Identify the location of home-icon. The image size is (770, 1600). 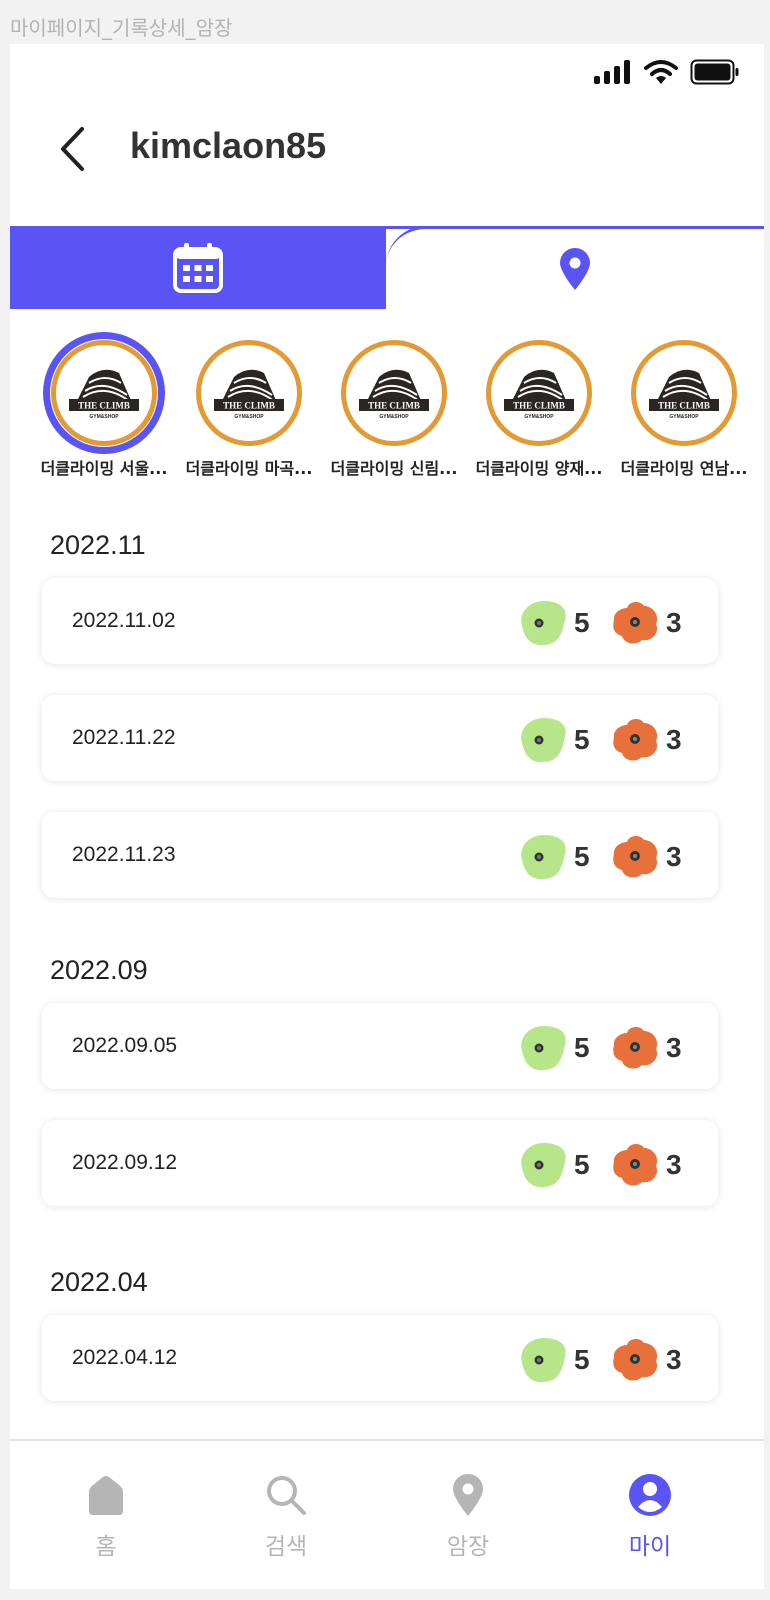
(106, 1495).